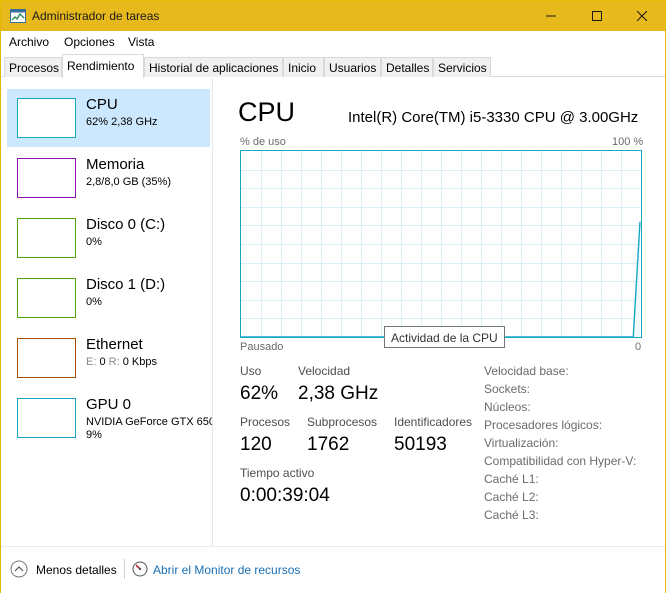  I want to click on gpu-thumbnail, so click(46, 418).